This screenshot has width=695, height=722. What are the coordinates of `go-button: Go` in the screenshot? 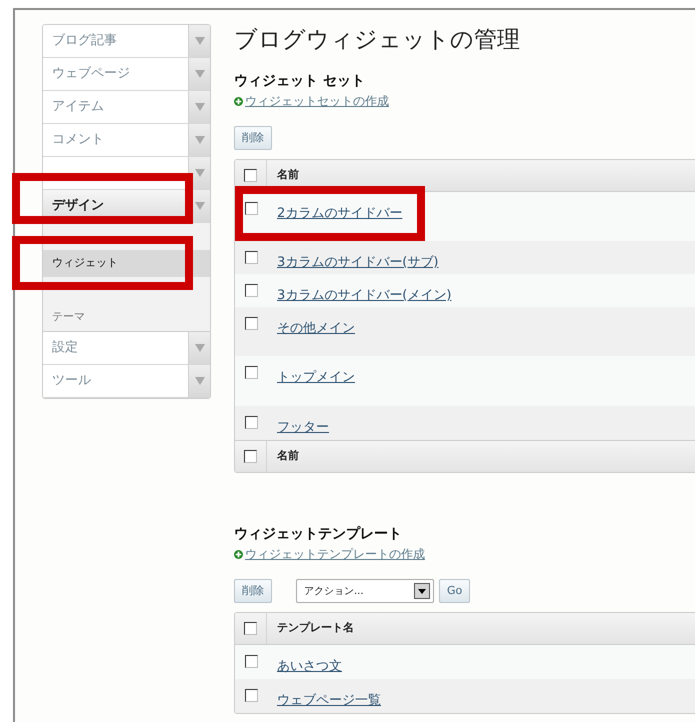 It's located at (454, 591).